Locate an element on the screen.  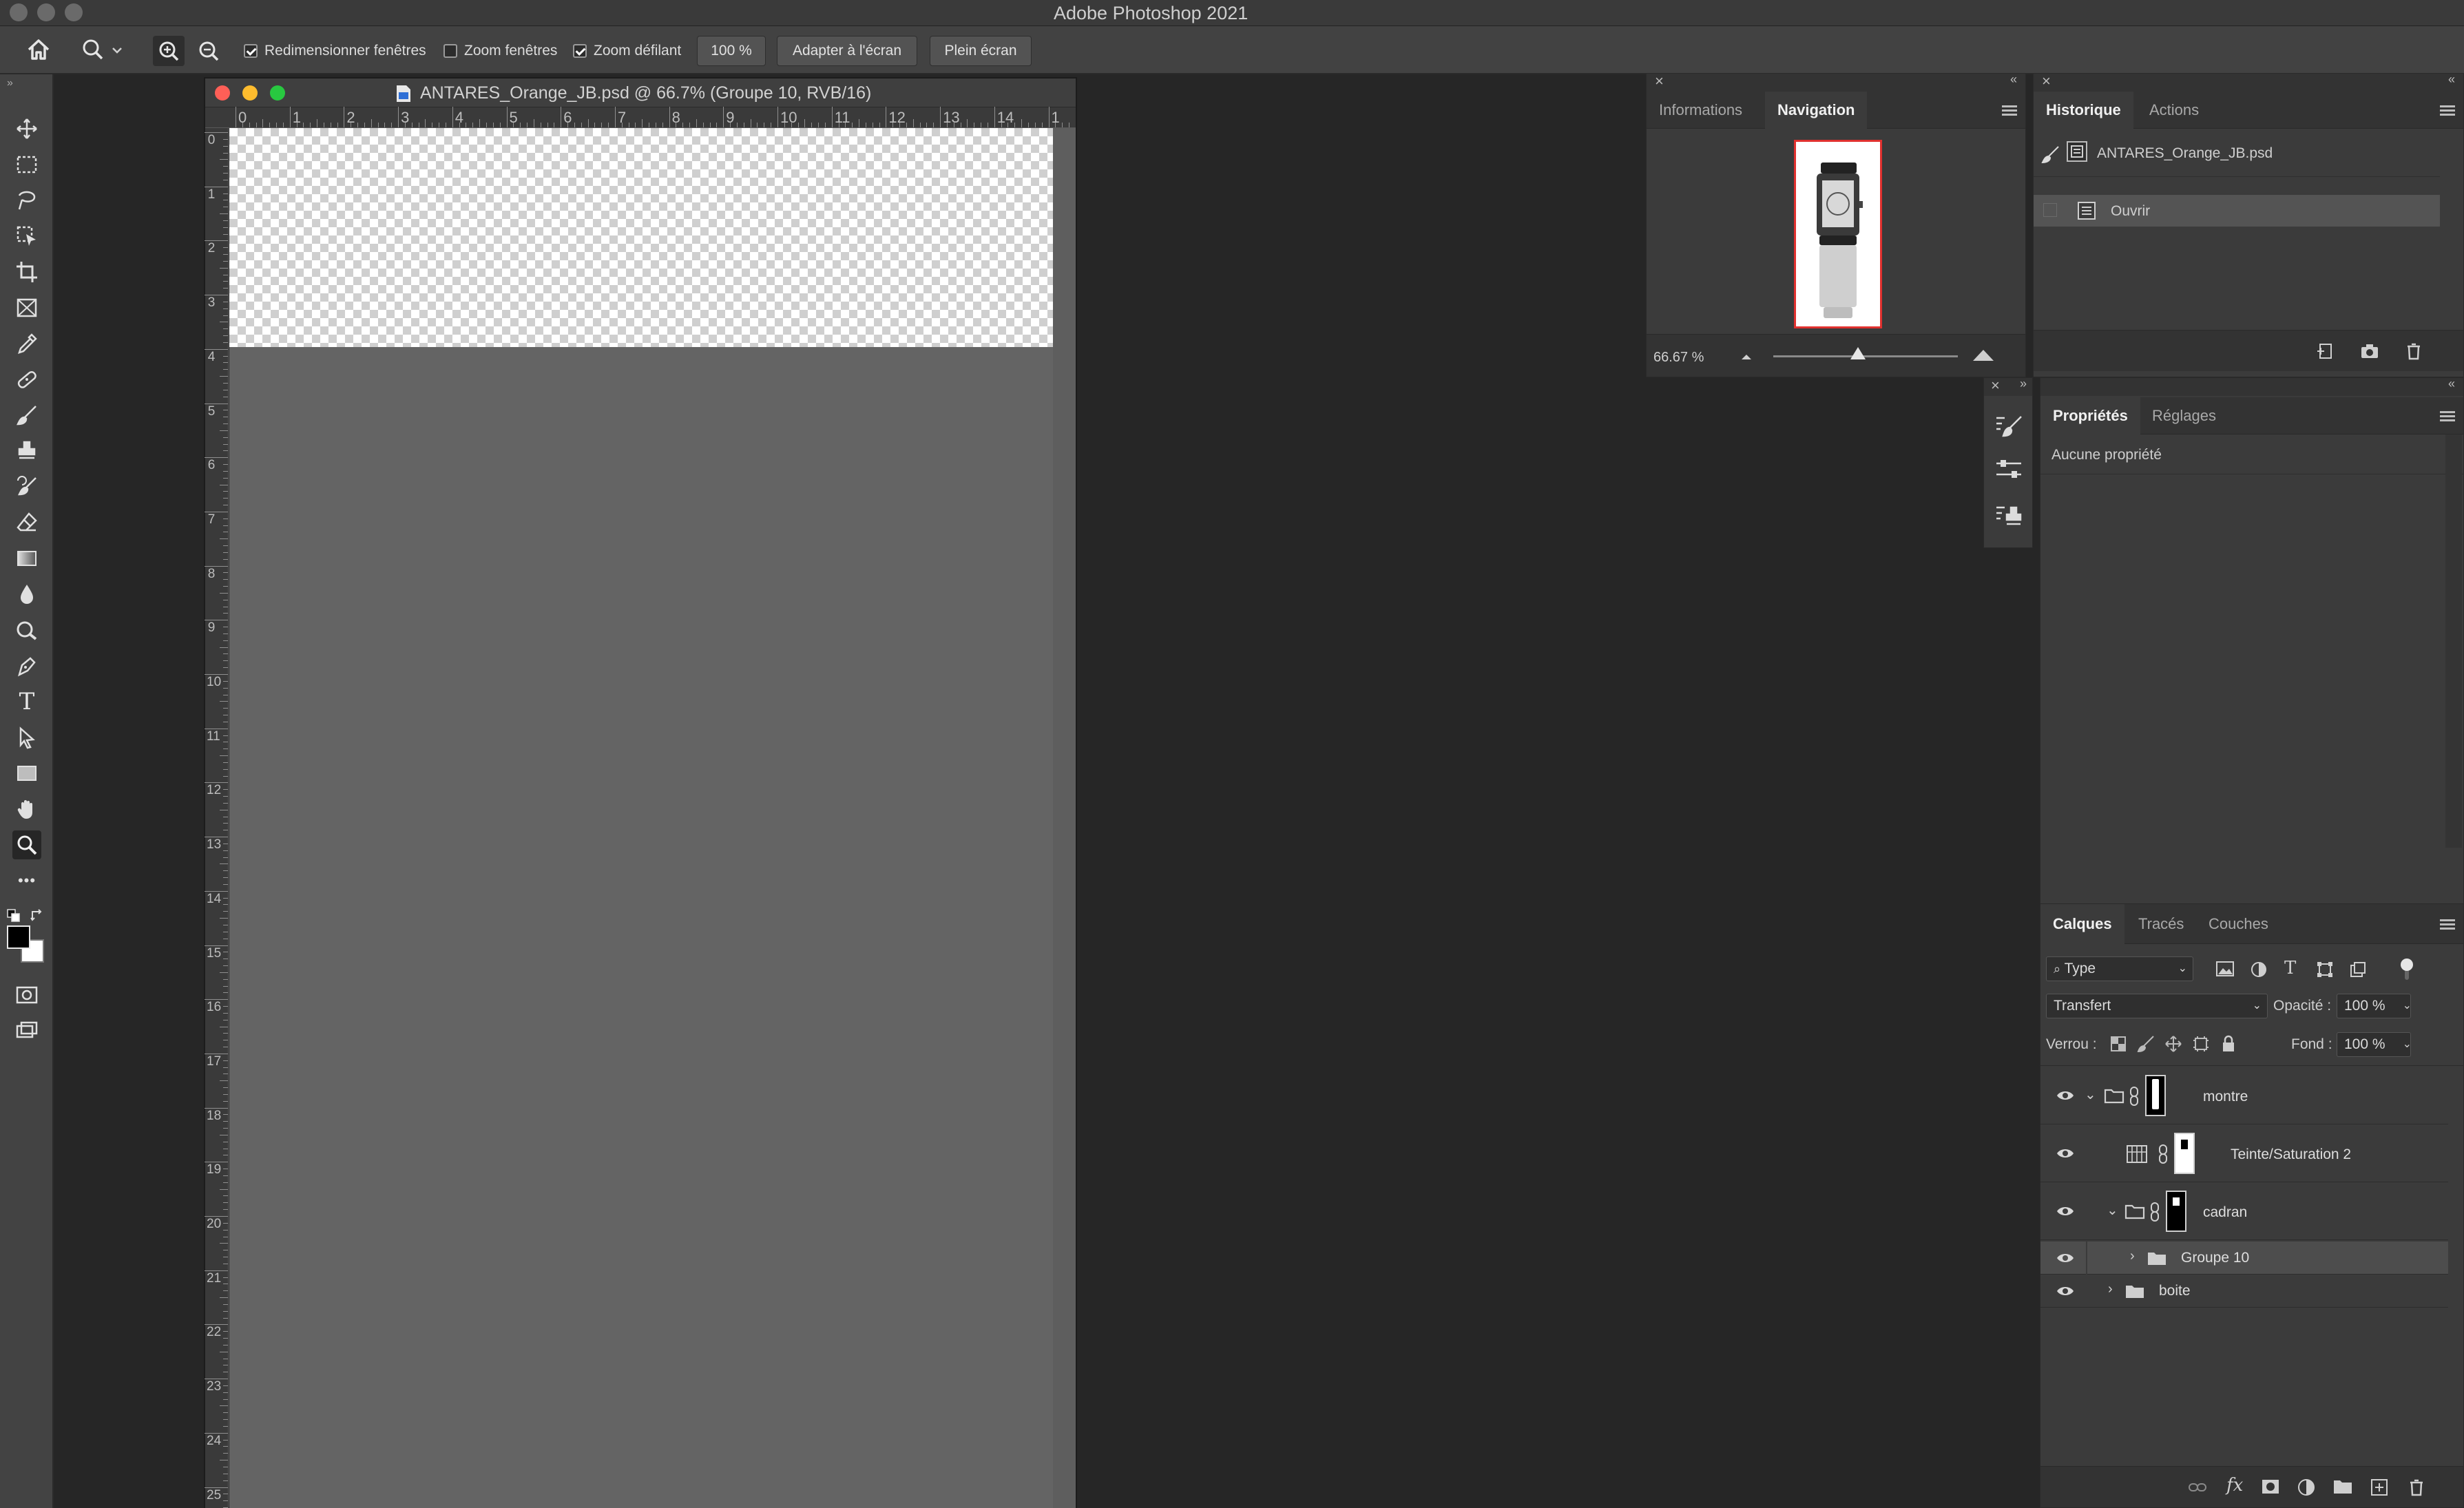
zoom-windows-checkbox is located at coordinates (450, 51).